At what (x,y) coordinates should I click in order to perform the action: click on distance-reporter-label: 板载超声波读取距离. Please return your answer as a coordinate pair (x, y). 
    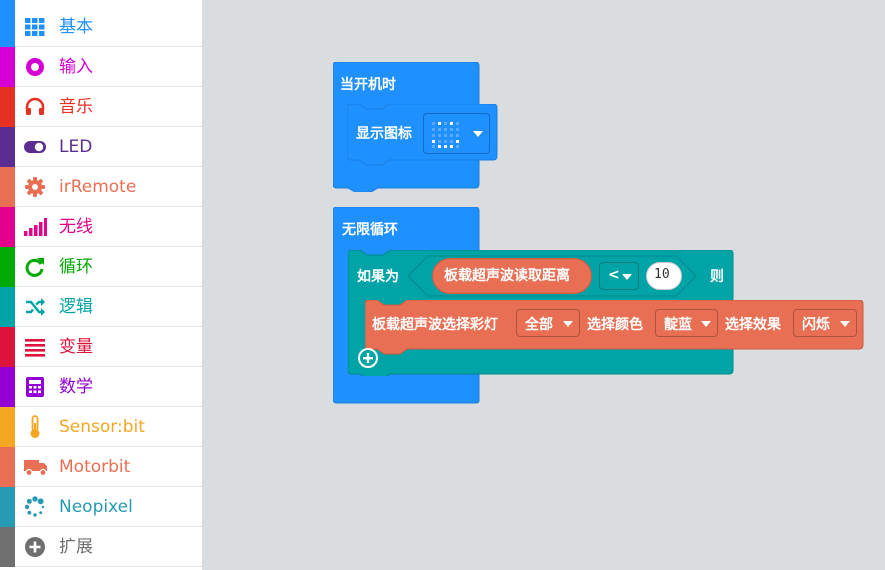
    Looking at the image, I should click on (507, 276).